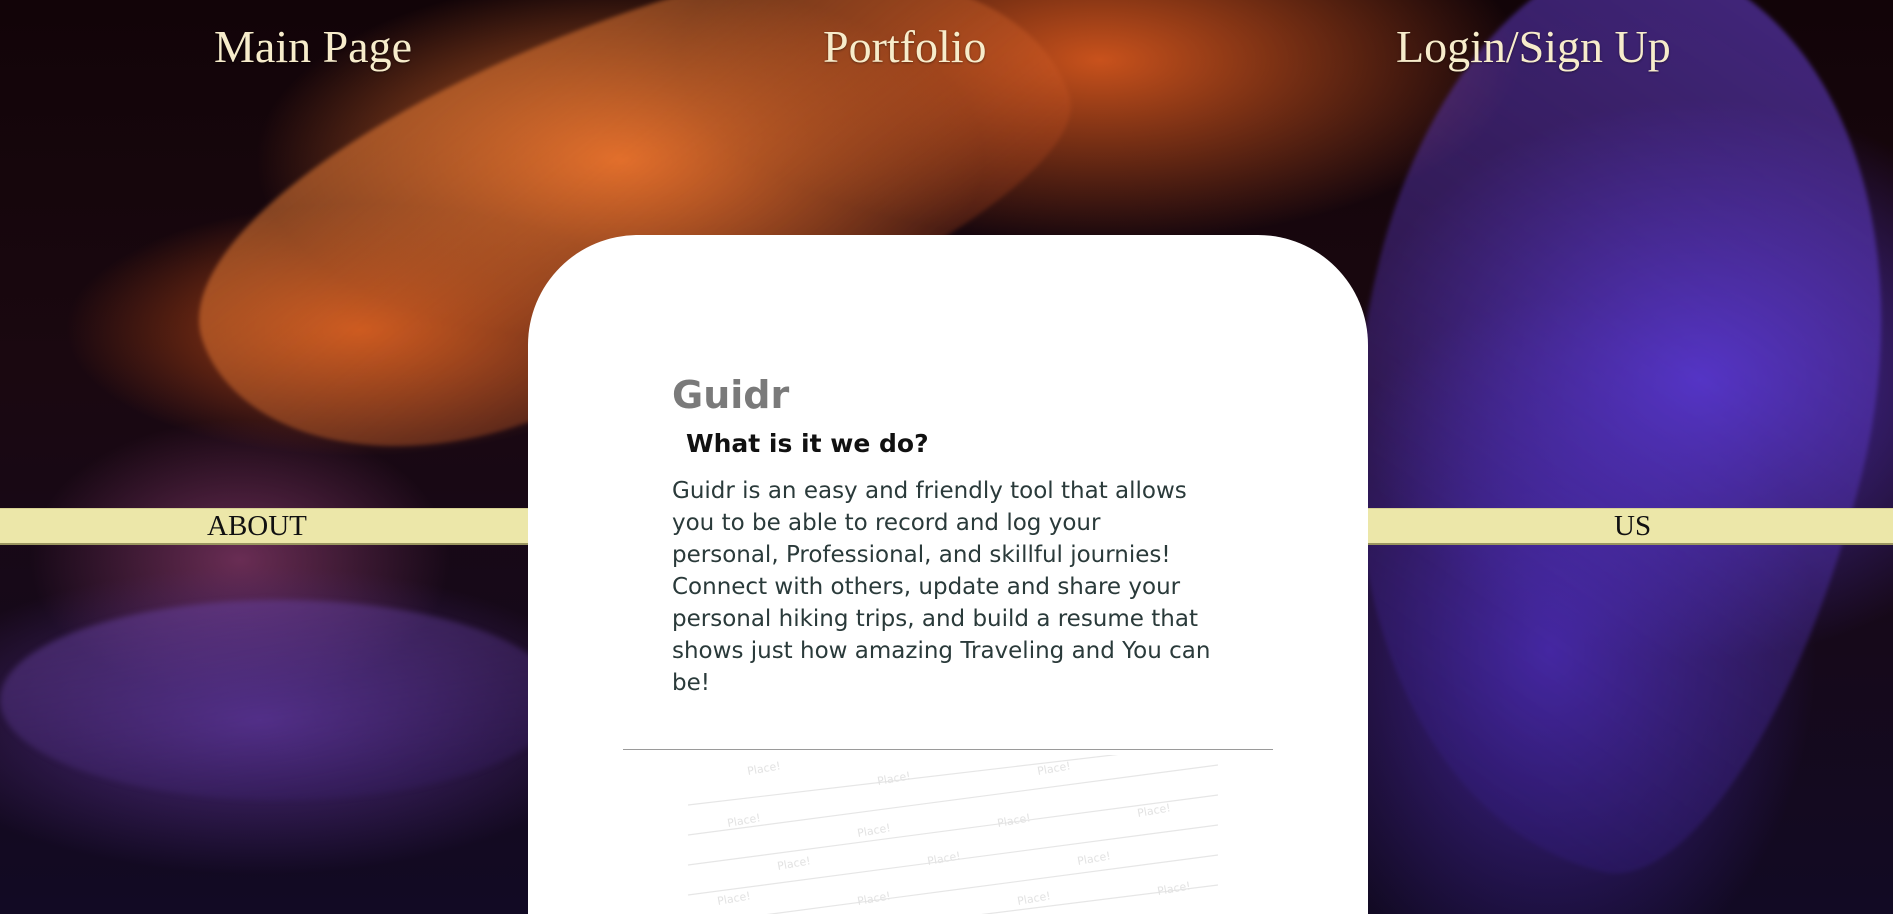 This screenshot has height=914, width=1893. What do you see at coordinates (1533, 46) in the screenshot?
I see `nav-link-login-signup: Login/Sign Up` at bounding box center [1533, 46].